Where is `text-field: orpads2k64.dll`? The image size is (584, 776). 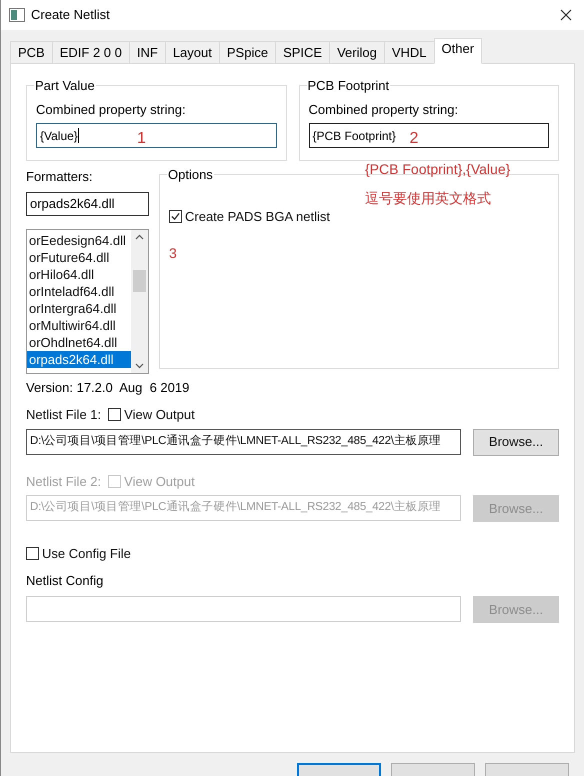
text-field: orpads2k64.dll is located at coordinates (87, 204).